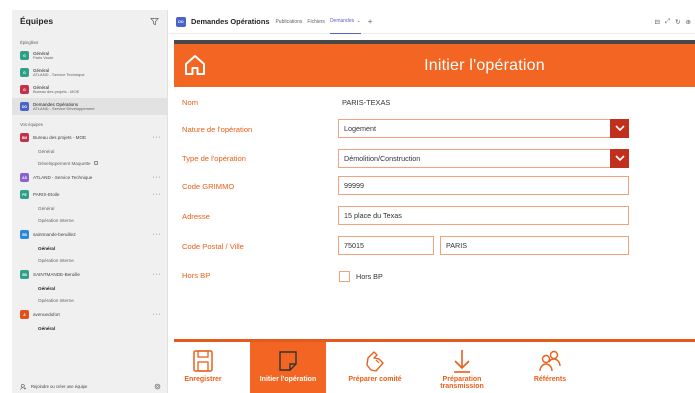 Image resolution: width=695 pixels, height=393 pixels. Describe the element at coordinates (31, 124) in the screenshot. I see `teams-heading: Vos équipes` at that location.